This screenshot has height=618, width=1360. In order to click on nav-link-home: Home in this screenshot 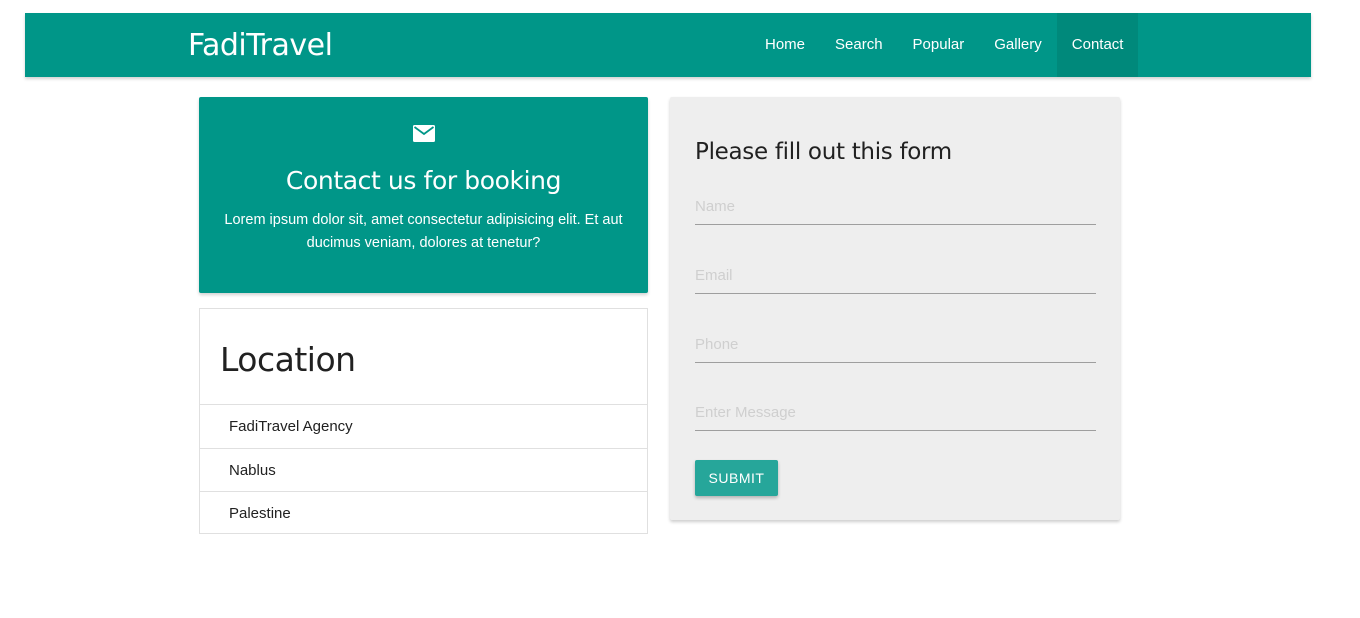, I will do `click(785, 45)`.